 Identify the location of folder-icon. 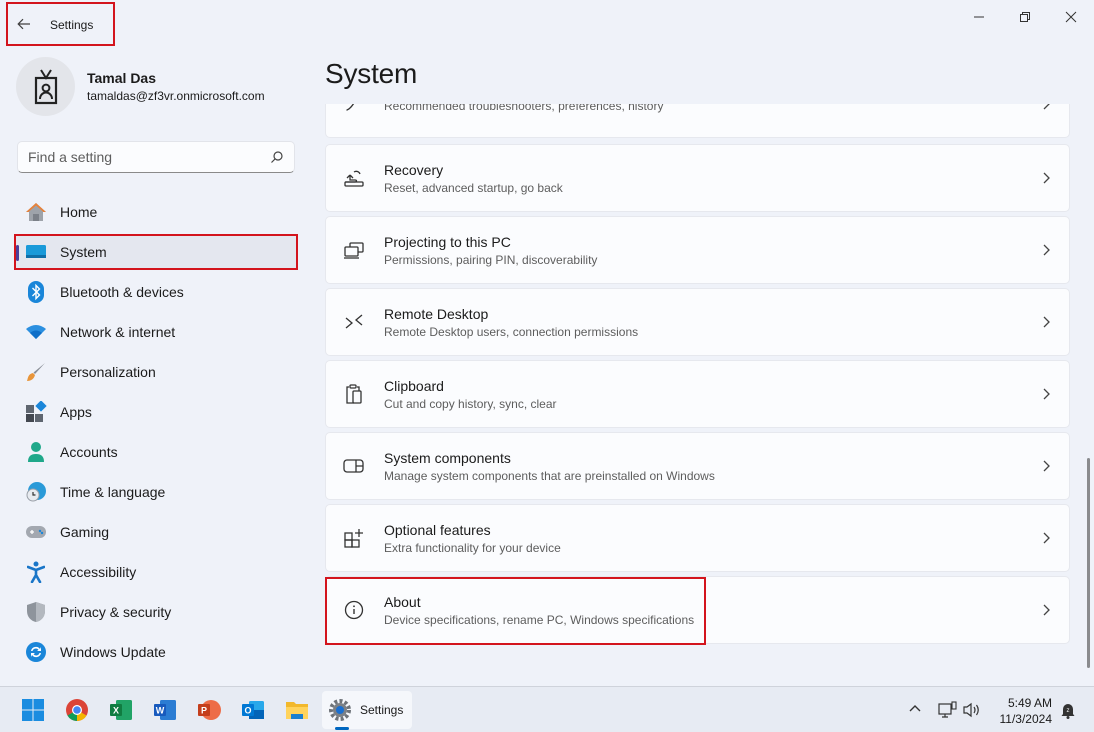
(297, 710).